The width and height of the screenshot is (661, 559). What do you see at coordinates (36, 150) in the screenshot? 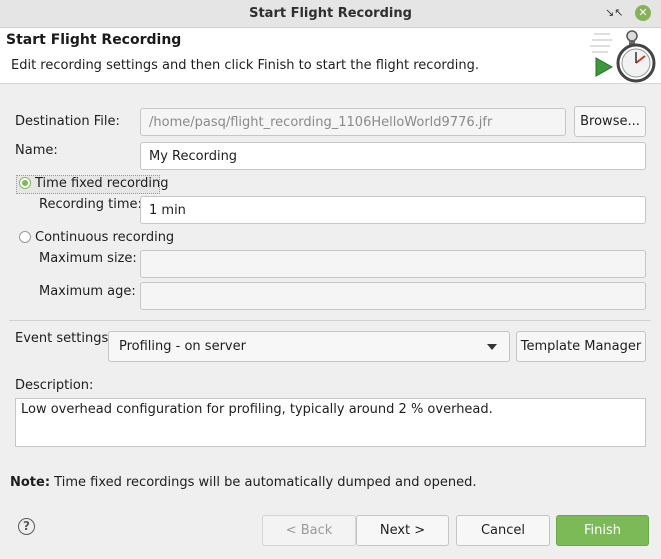
I see `name-label: Name:` at bounding box center [36, 150].